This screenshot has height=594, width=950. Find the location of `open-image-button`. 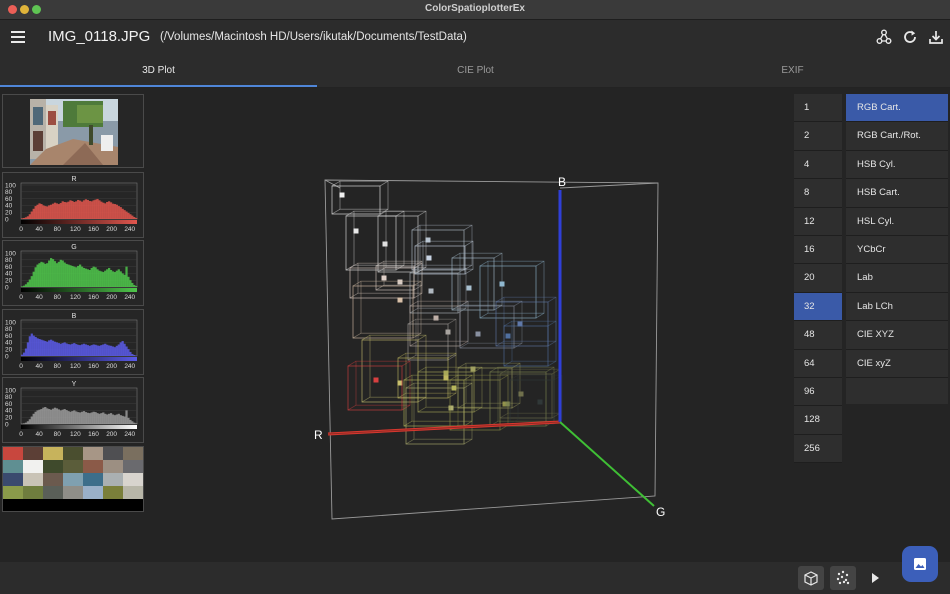

open-image-button is located at coordinates (920, 564).